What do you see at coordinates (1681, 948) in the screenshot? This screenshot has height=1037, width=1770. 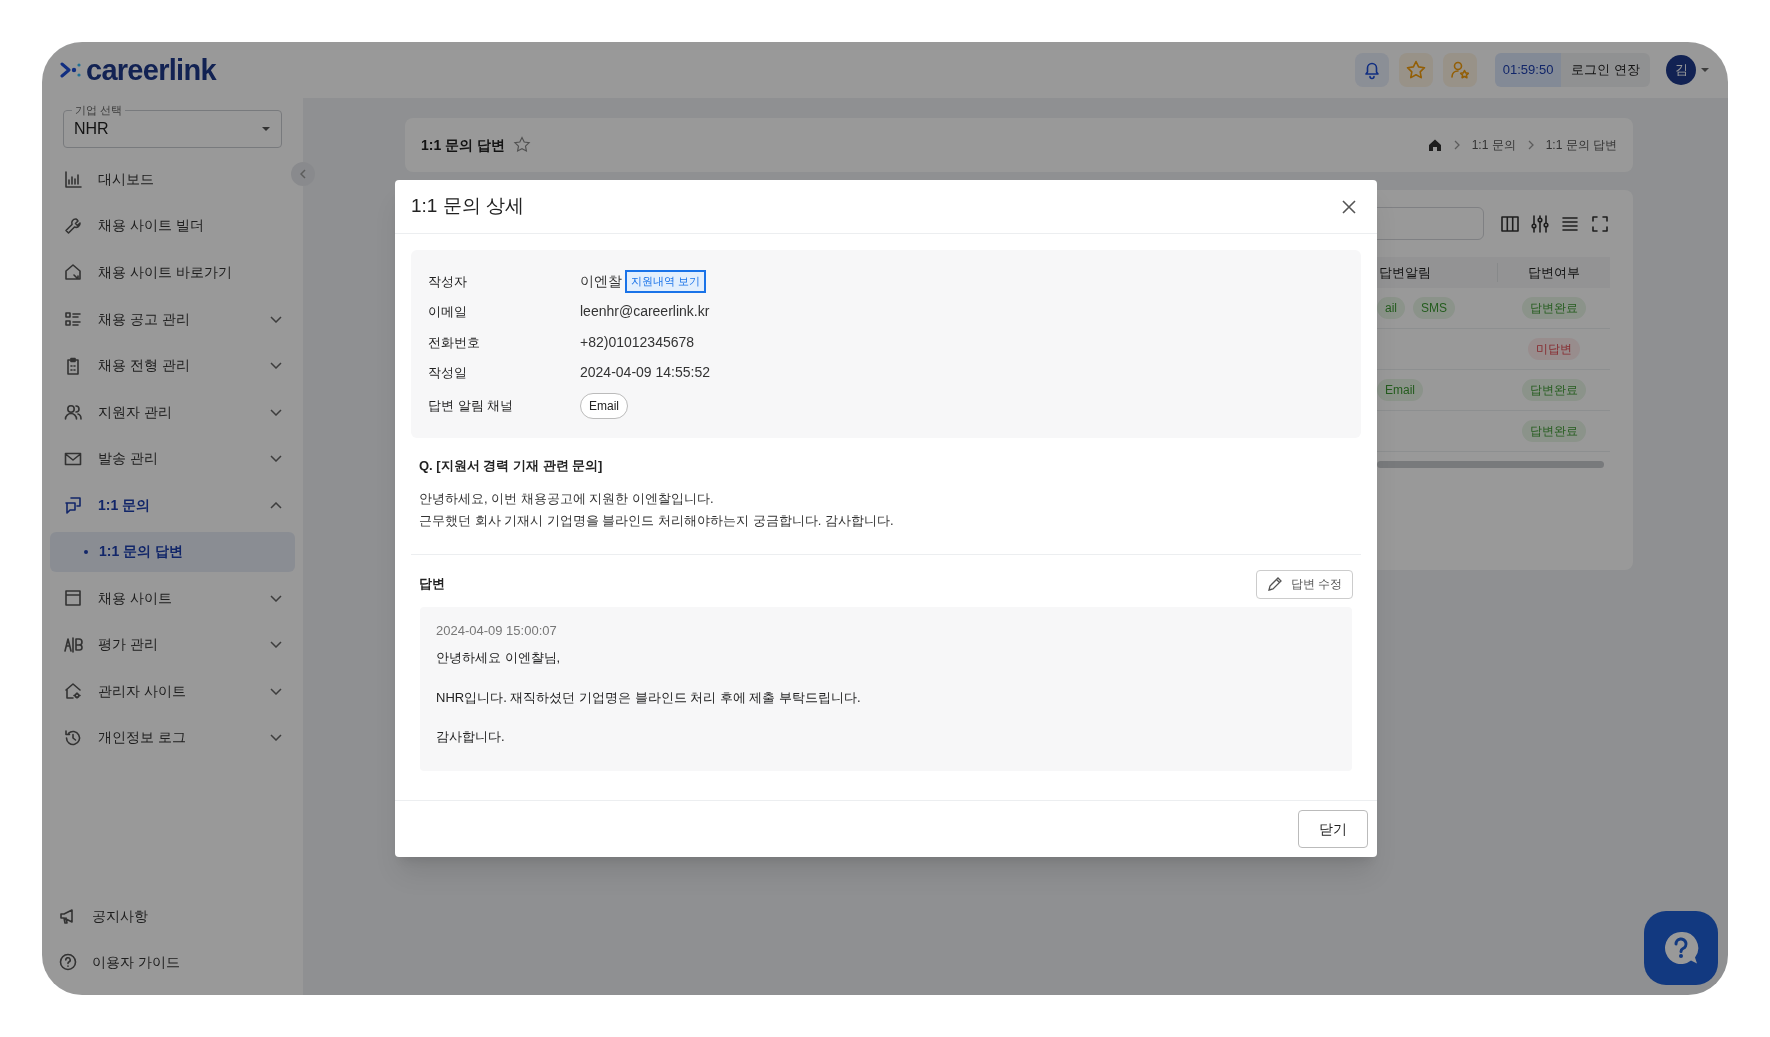 I see `help-button` at bounding box center [1681, 948].